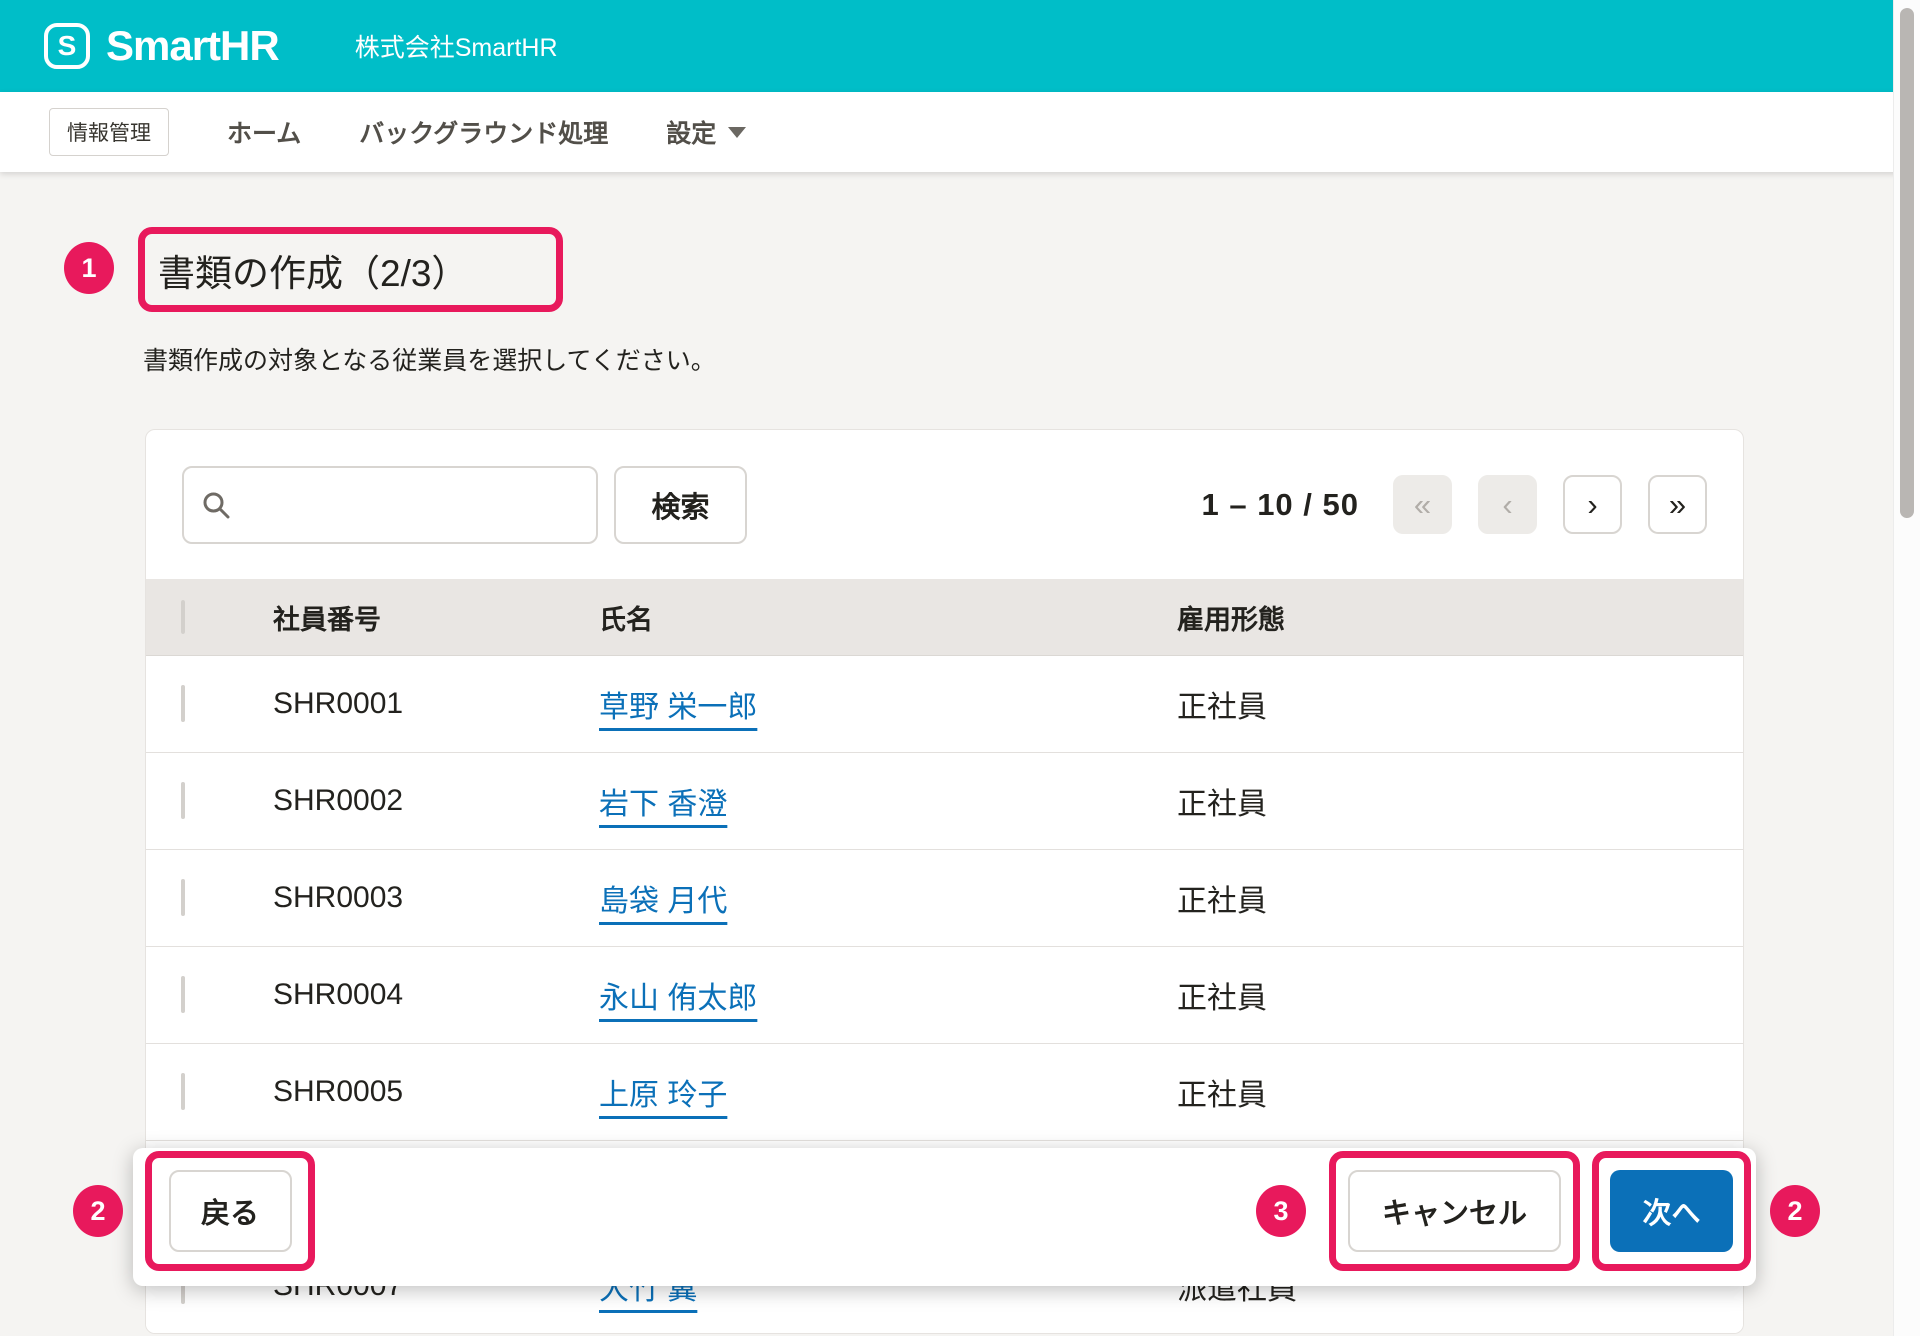 The height and width of the screenshot is (1336, 1920). I want to click on smarthr-logo: S SmartHR, so click(162, 46).